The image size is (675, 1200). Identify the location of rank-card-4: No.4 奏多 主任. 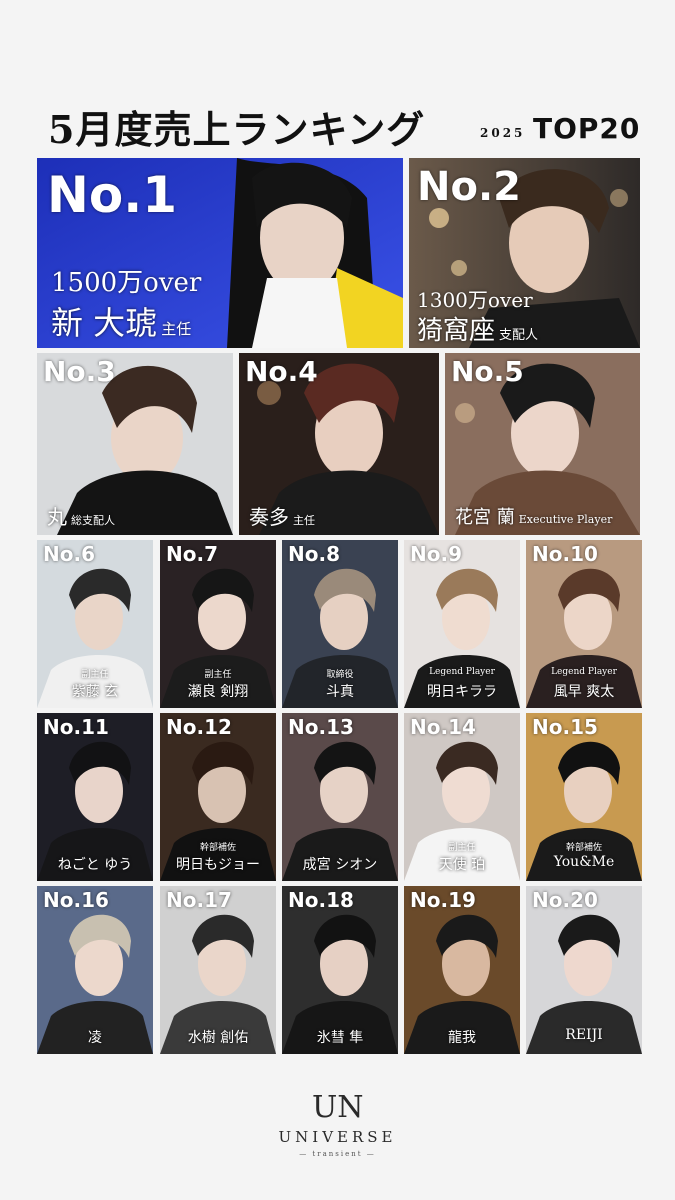
(339, 444).